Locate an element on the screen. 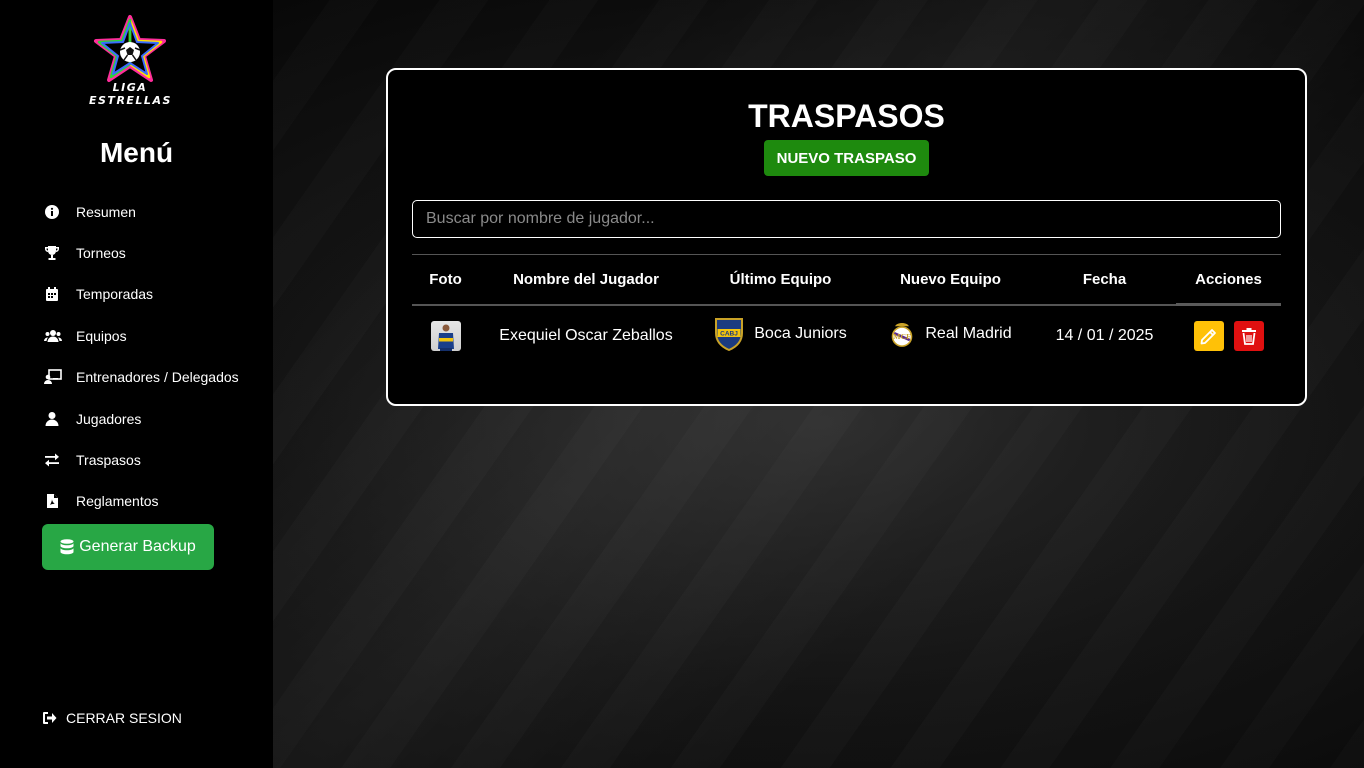  calendar-icon is located at coordinates (52, 294).